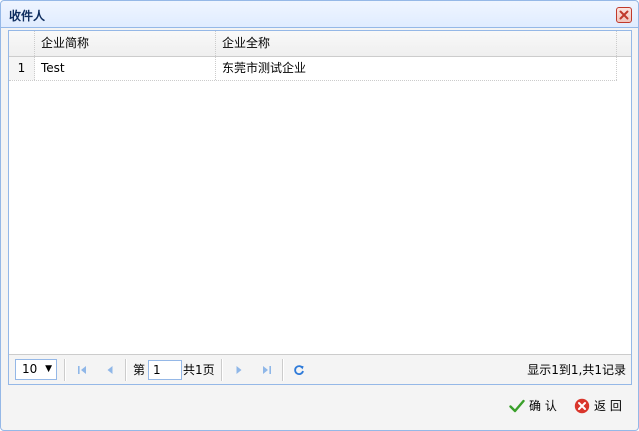 This screenshot has height=431, width=639. Describe the element at coordinates (199, 370) in the screenshot. I see `page-total-label: 共1页` at that location.